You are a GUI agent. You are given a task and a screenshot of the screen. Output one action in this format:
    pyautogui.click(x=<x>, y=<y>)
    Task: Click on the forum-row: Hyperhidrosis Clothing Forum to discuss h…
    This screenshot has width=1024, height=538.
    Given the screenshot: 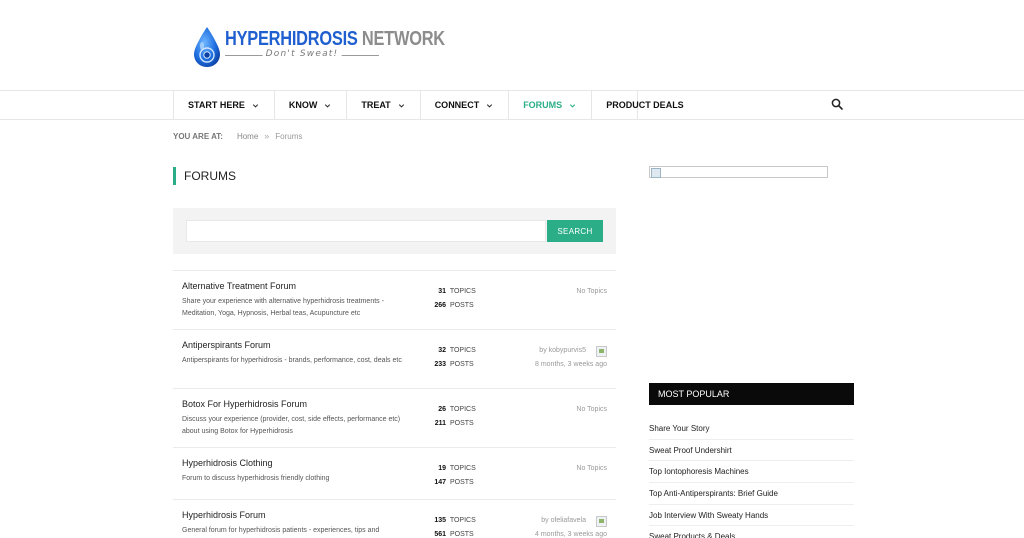 What is the action you would take?
    pyautogui.click(x=394, y=473)
    